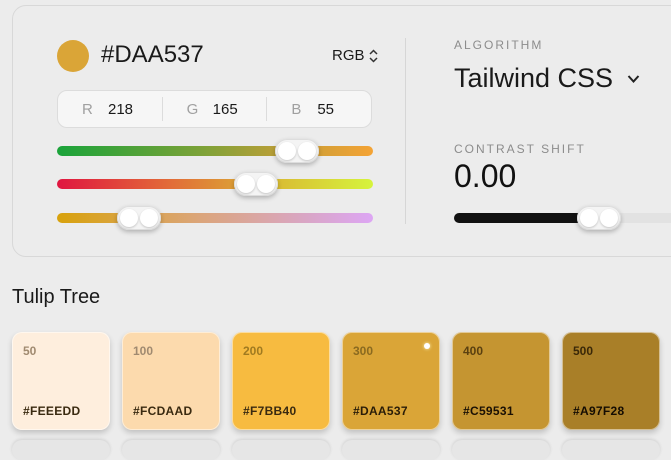 This screenshot has width=671, height=460. I want to click on green-channel-field: G 165, so click(214, 109).